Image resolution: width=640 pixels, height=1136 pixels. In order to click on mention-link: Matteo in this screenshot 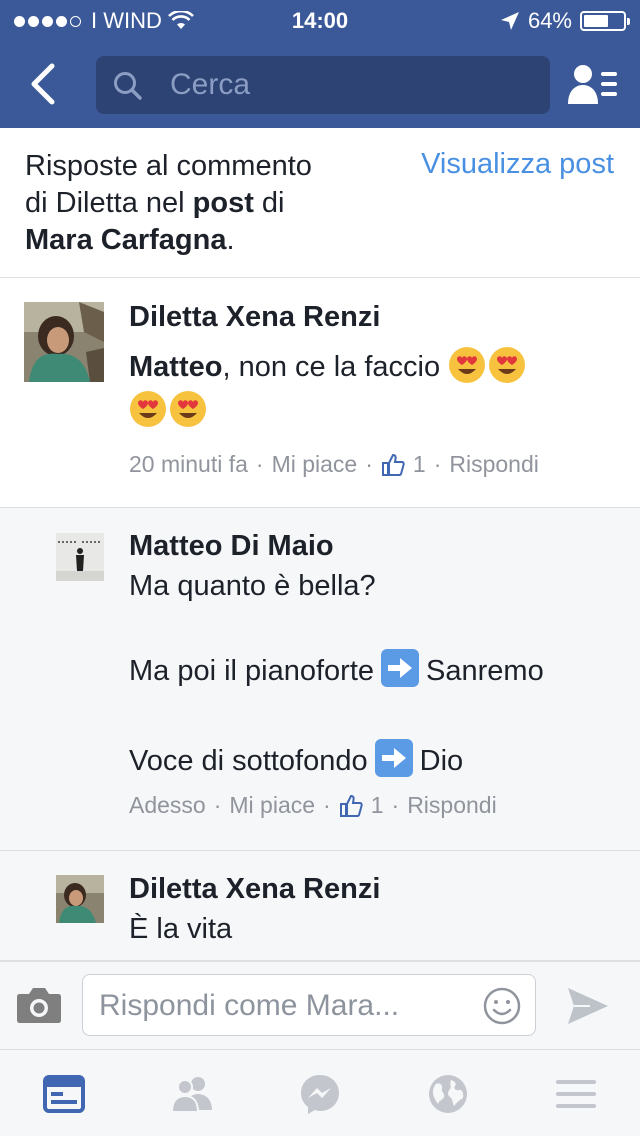, I will do `click(175, 367)`.